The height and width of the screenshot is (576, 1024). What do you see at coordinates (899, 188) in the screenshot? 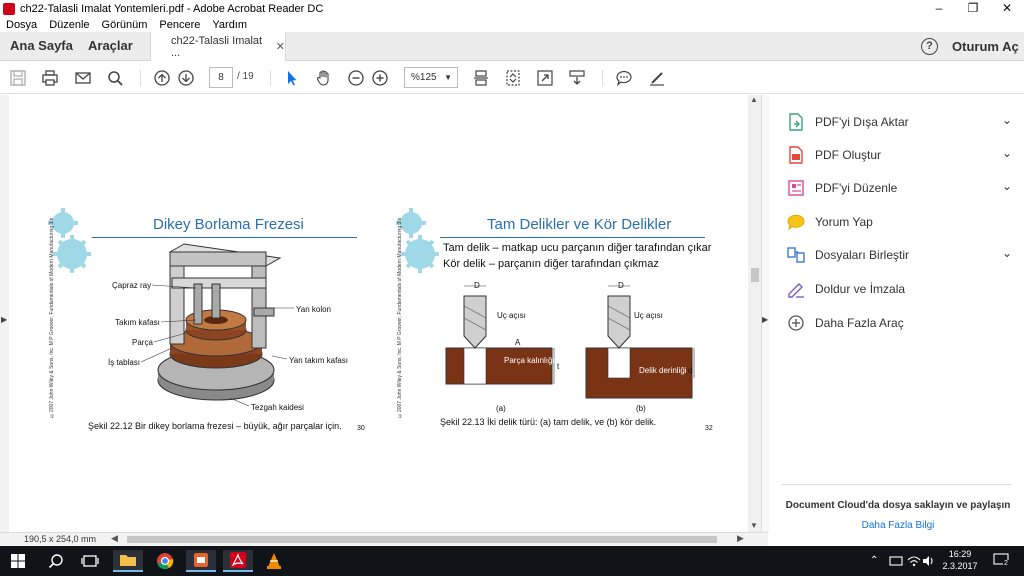
I see `tool-edit-pdf: PDF'yi Düzenle ⌄` at bounding box center [899, 188].